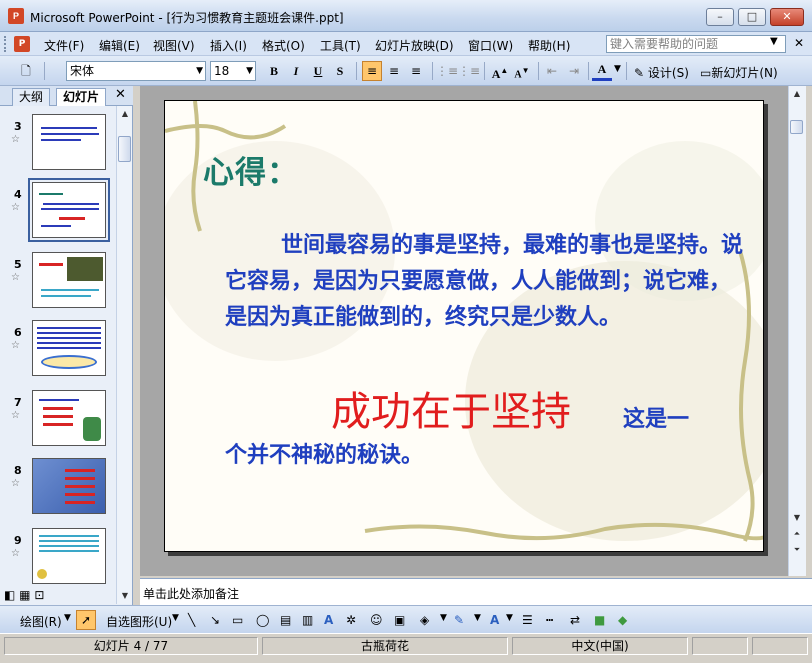  Describe the element at coordinates (324, 455) in the screenshot. I see `slide-tail-text: 个并不神秘的秘诀。` at that location.